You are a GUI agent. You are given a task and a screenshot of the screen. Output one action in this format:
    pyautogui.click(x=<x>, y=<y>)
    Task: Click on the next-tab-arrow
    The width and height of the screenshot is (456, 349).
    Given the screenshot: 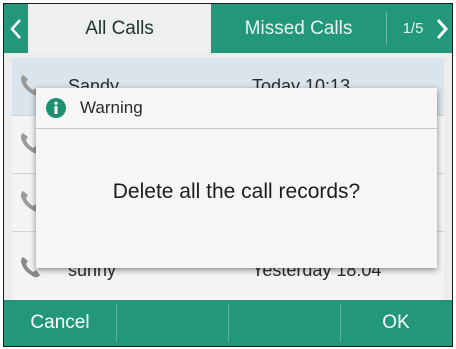 What is the action you would take?
    pyautogui.click(x=442, y=28)
    